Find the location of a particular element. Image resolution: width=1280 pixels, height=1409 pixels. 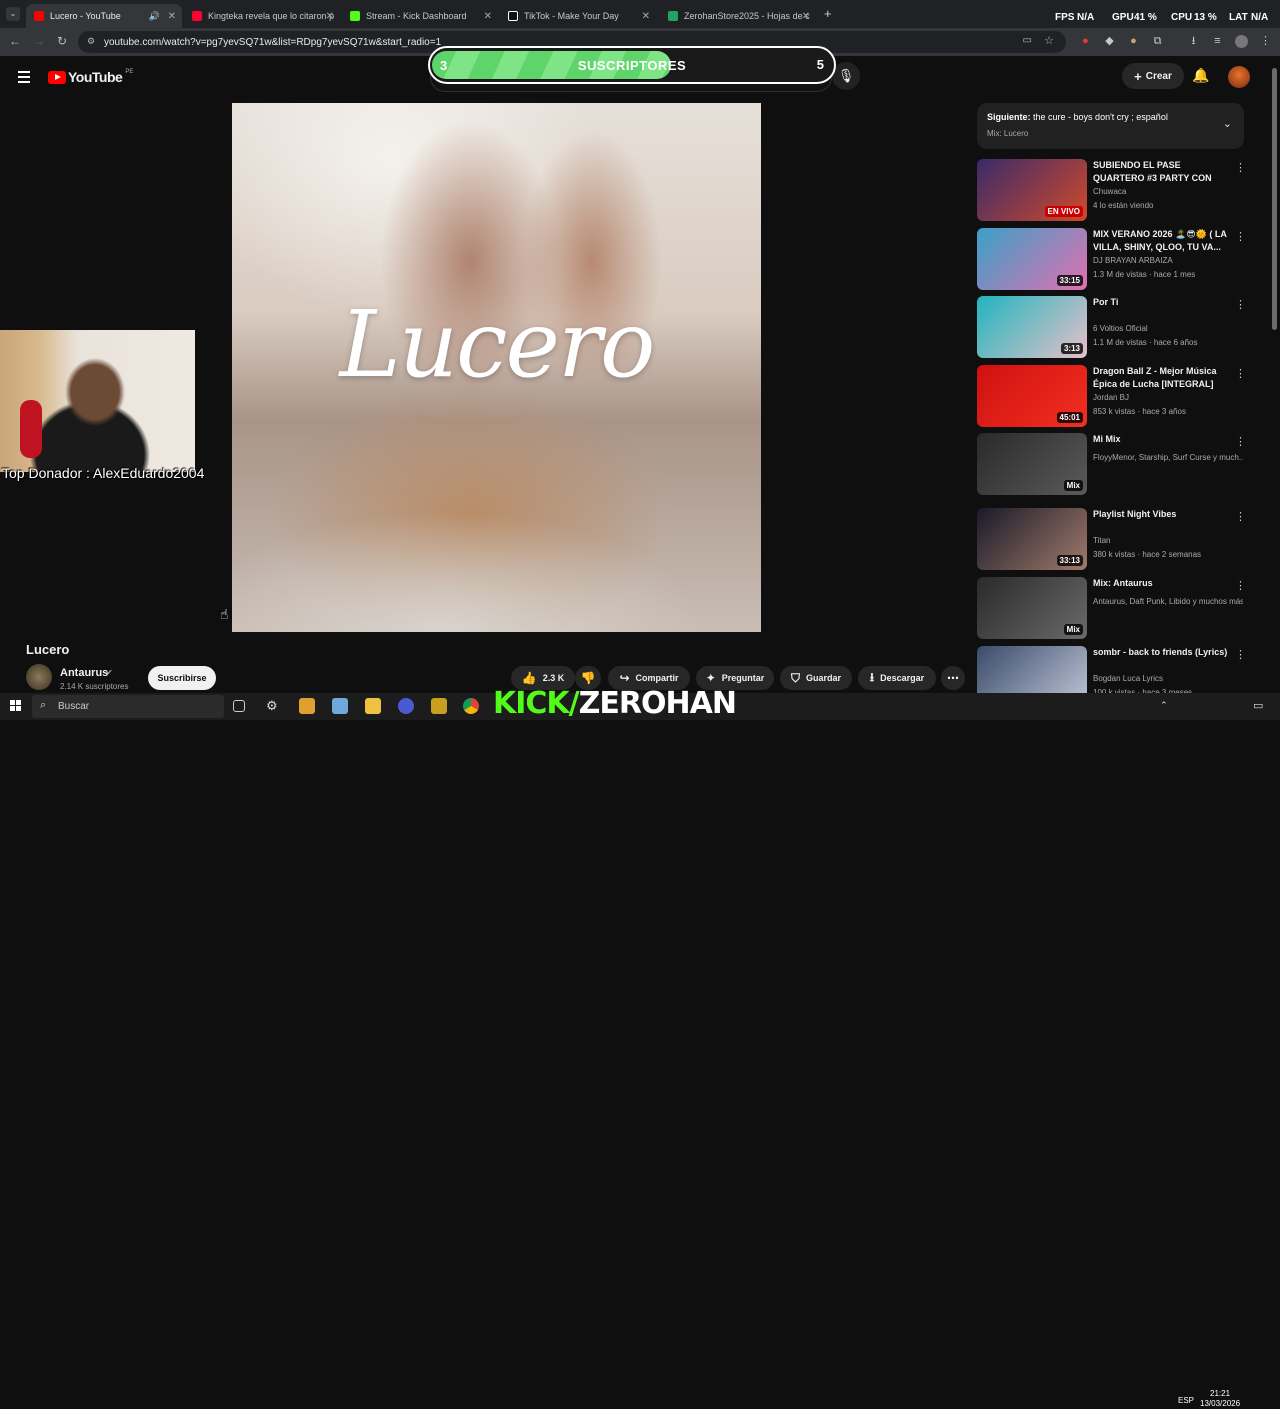

notifications-bell-icon: 🔔 is located at coordinates (1200, 75).